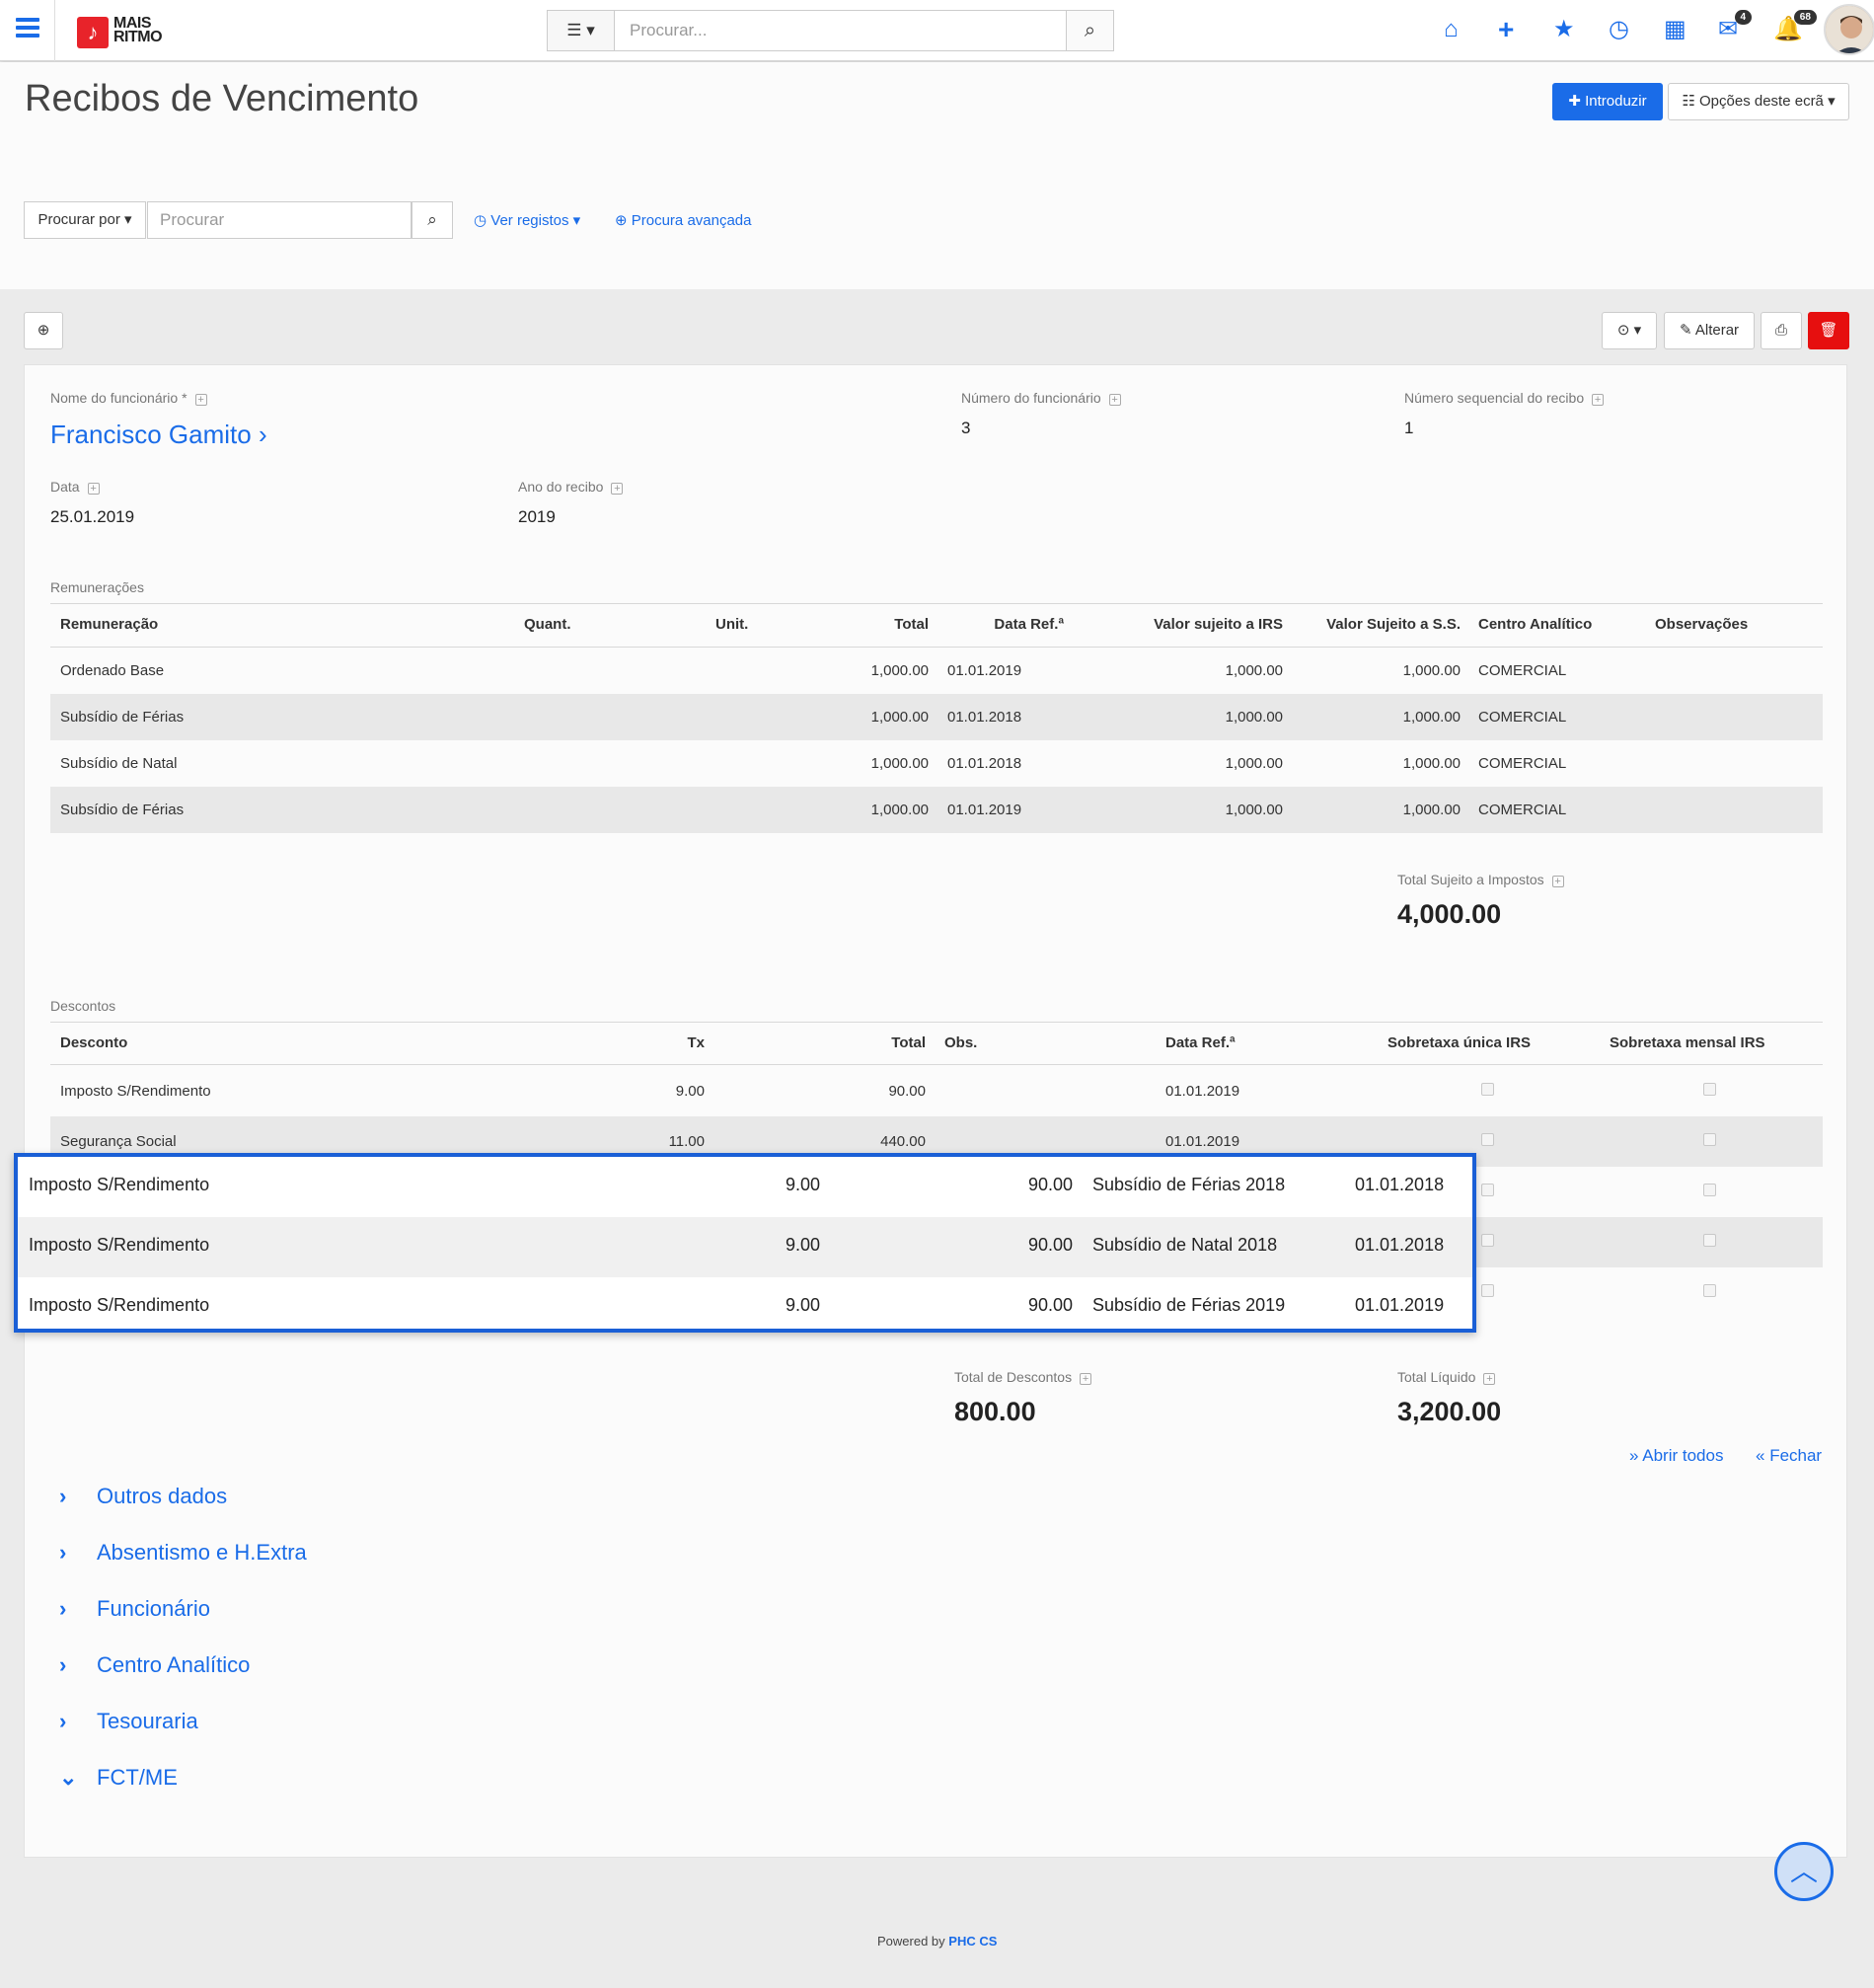  Describe the element at coordinates (1736, 26) in the screenshot. I see `mail-icon: ✉ 4` at that location.